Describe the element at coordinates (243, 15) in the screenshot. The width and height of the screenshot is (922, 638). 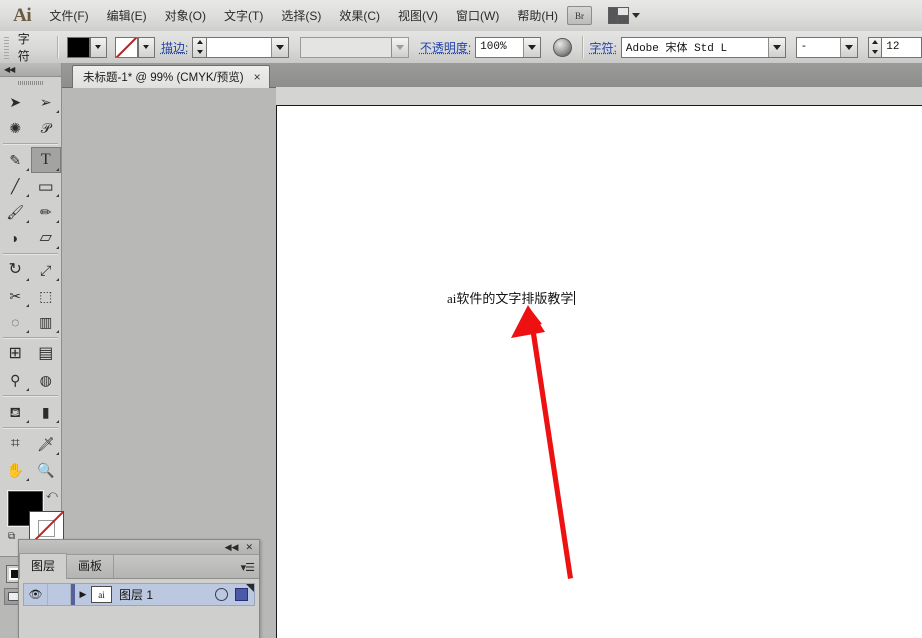
I see `menu-type: 文字(T)` at that location.